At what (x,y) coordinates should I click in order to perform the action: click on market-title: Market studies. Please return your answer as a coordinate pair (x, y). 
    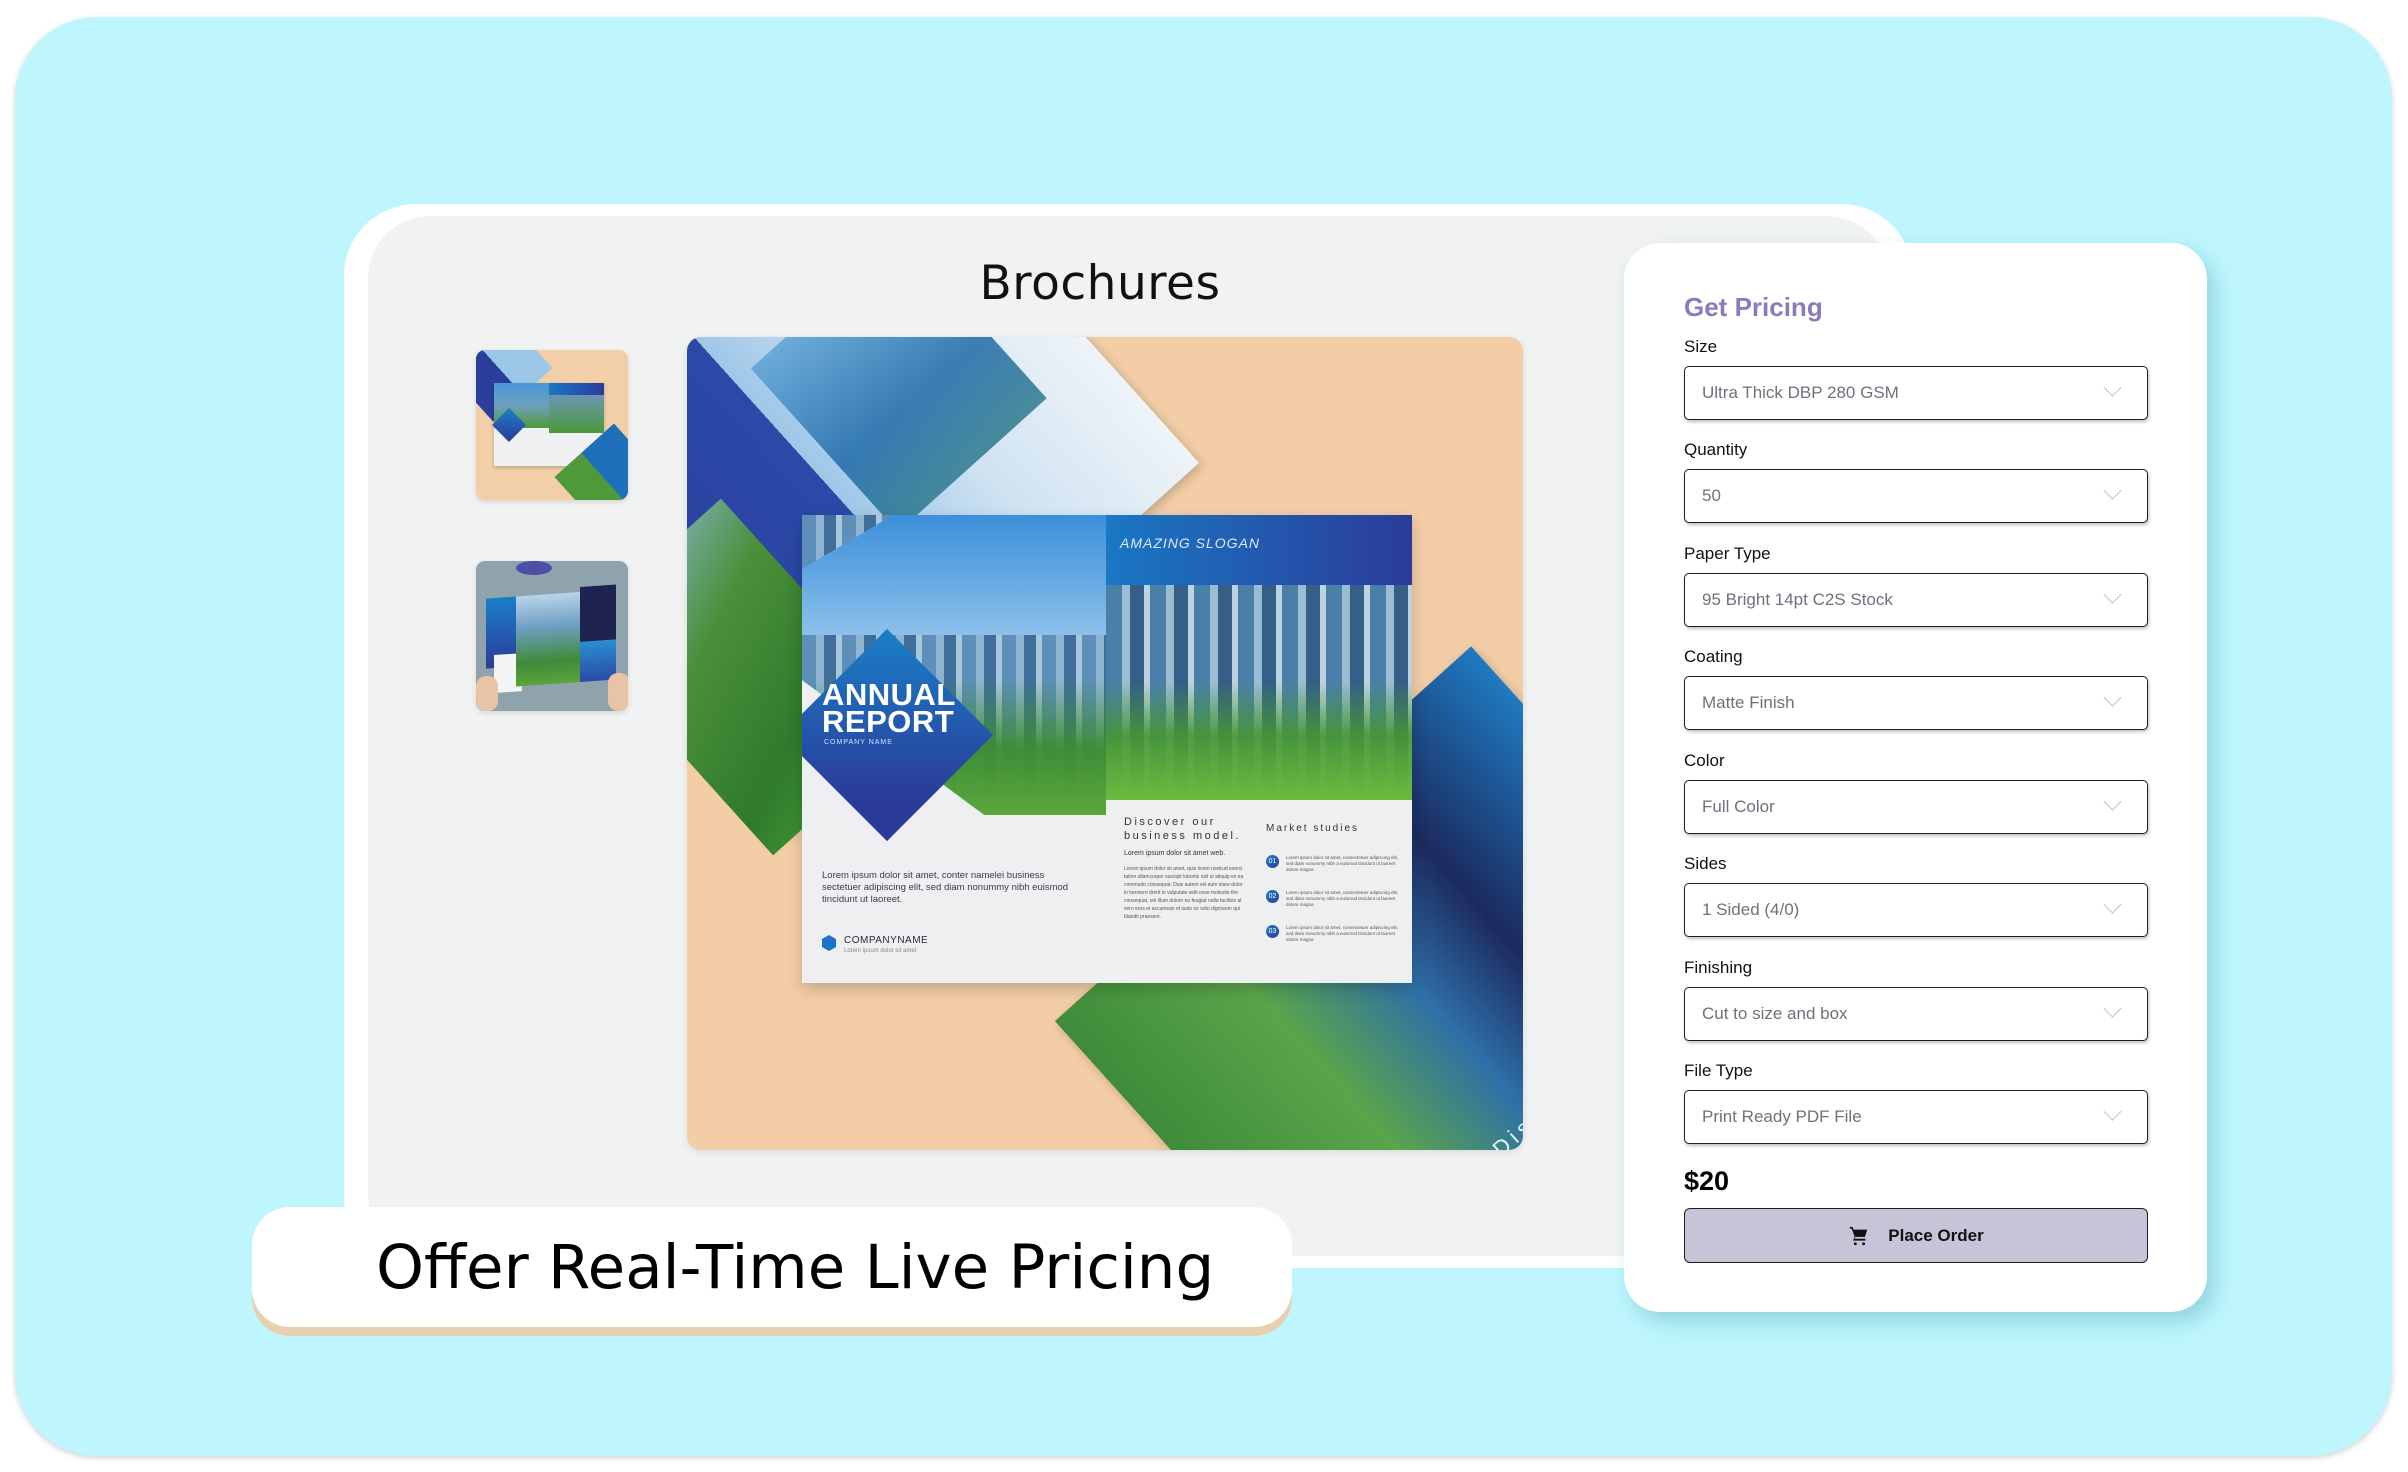
    Looking at the image, I should click on (1313, 828).